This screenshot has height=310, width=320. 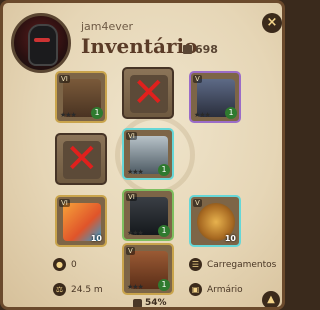 What do you see at coordinates (225, 289) in the screenshot?
I see `wardrobe-label: Armário` at bounding box center [225, 289].